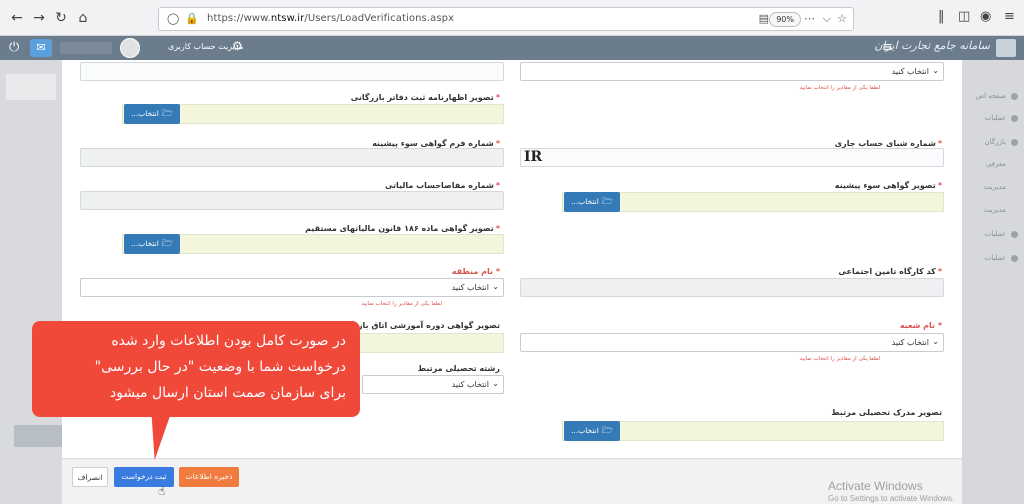  I want to click on pocket-icon: ⌵, so click(827, 19).